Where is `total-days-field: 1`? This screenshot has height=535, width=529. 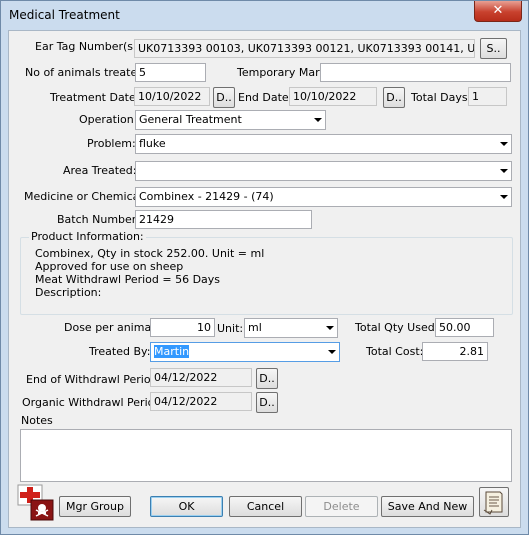 total-days-field: 1 is located at coordinates (487, 96).